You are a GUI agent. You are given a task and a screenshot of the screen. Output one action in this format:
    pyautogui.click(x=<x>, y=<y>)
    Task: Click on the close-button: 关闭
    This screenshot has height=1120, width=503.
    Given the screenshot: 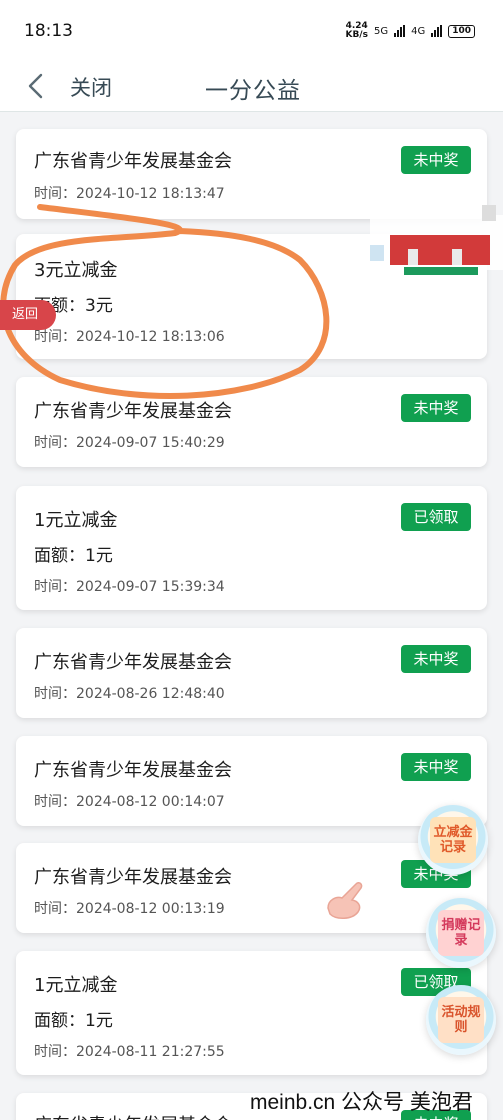 What is the action you would take?
    pyautogui.click(x=91, y=87)
    